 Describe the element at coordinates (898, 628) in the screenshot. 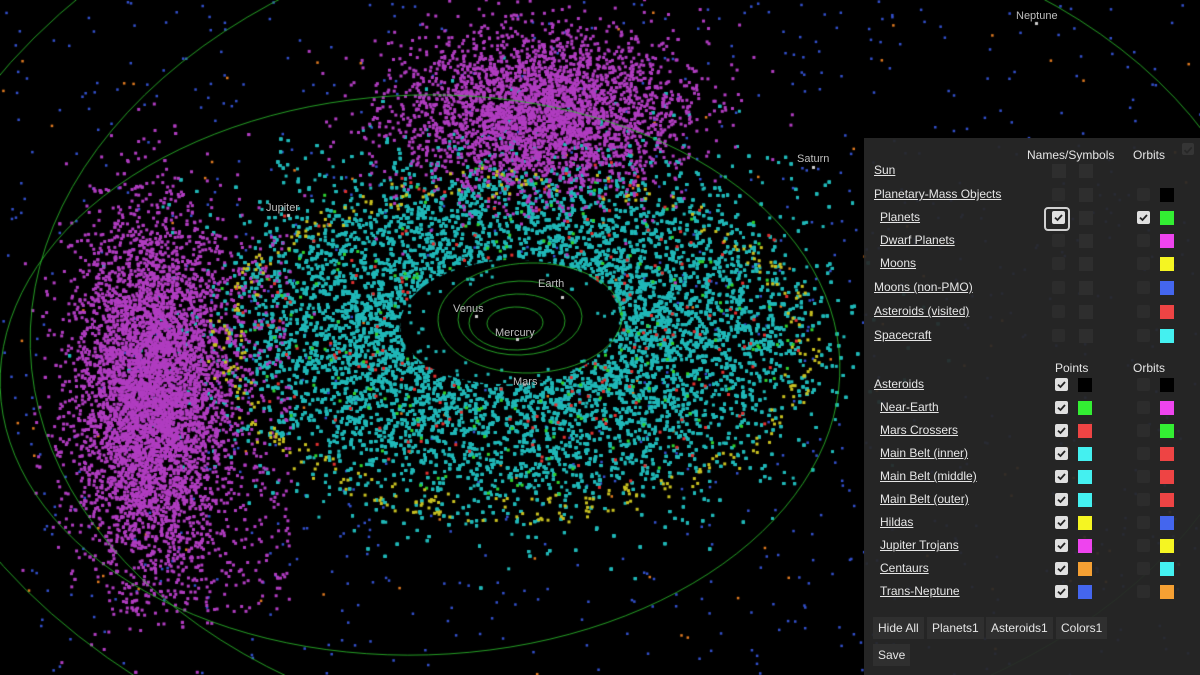

I see `hide-all-button: Hide All` at that location.